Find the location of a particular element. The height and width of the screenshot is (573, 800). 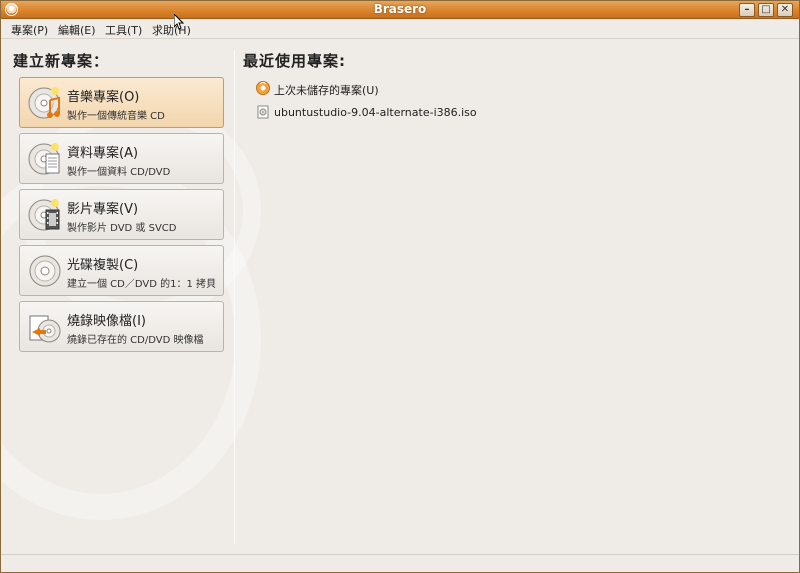

project-label: 燒錄映像檔(I) is located at coordinates (106, 321).